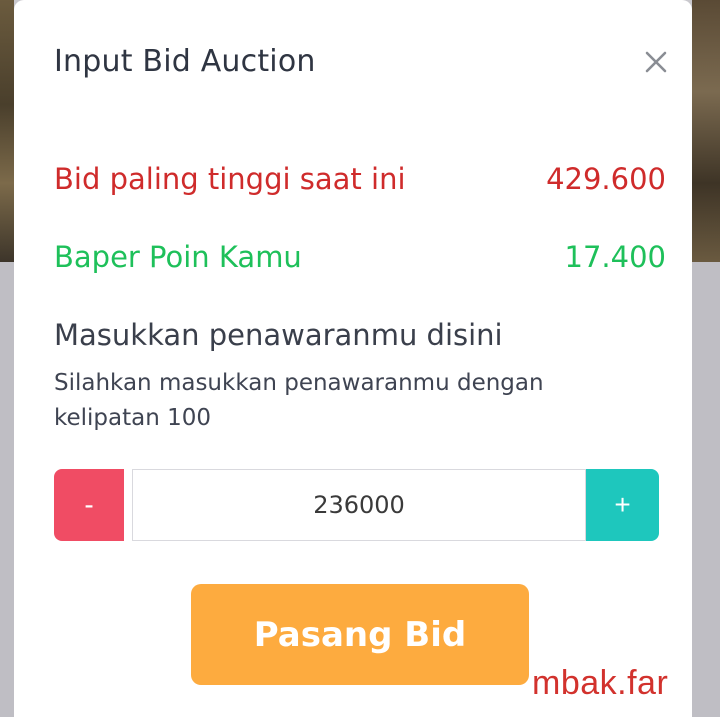 The image size is (720, 717). I want to click on background-overlay-left, so click(7, 489).